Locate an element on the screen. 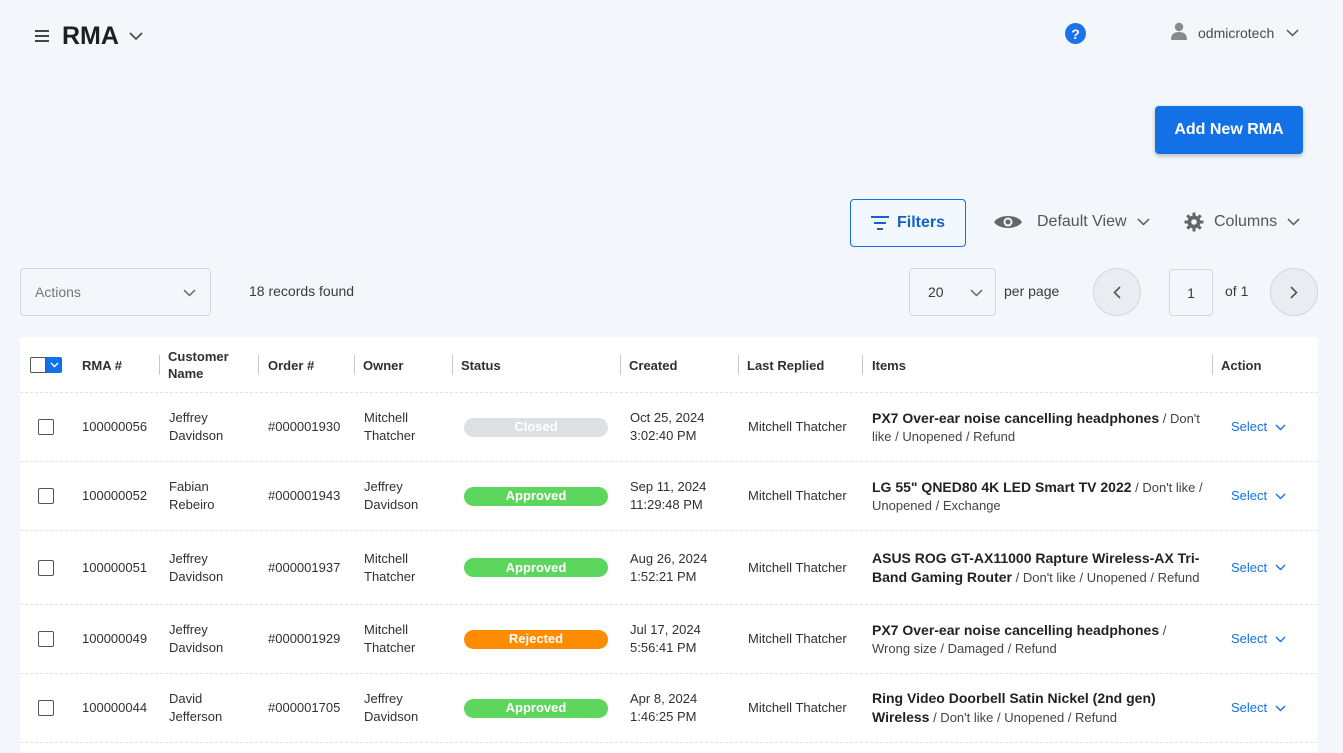  rma-number: 100000056 is located at coordinates (114, 427).